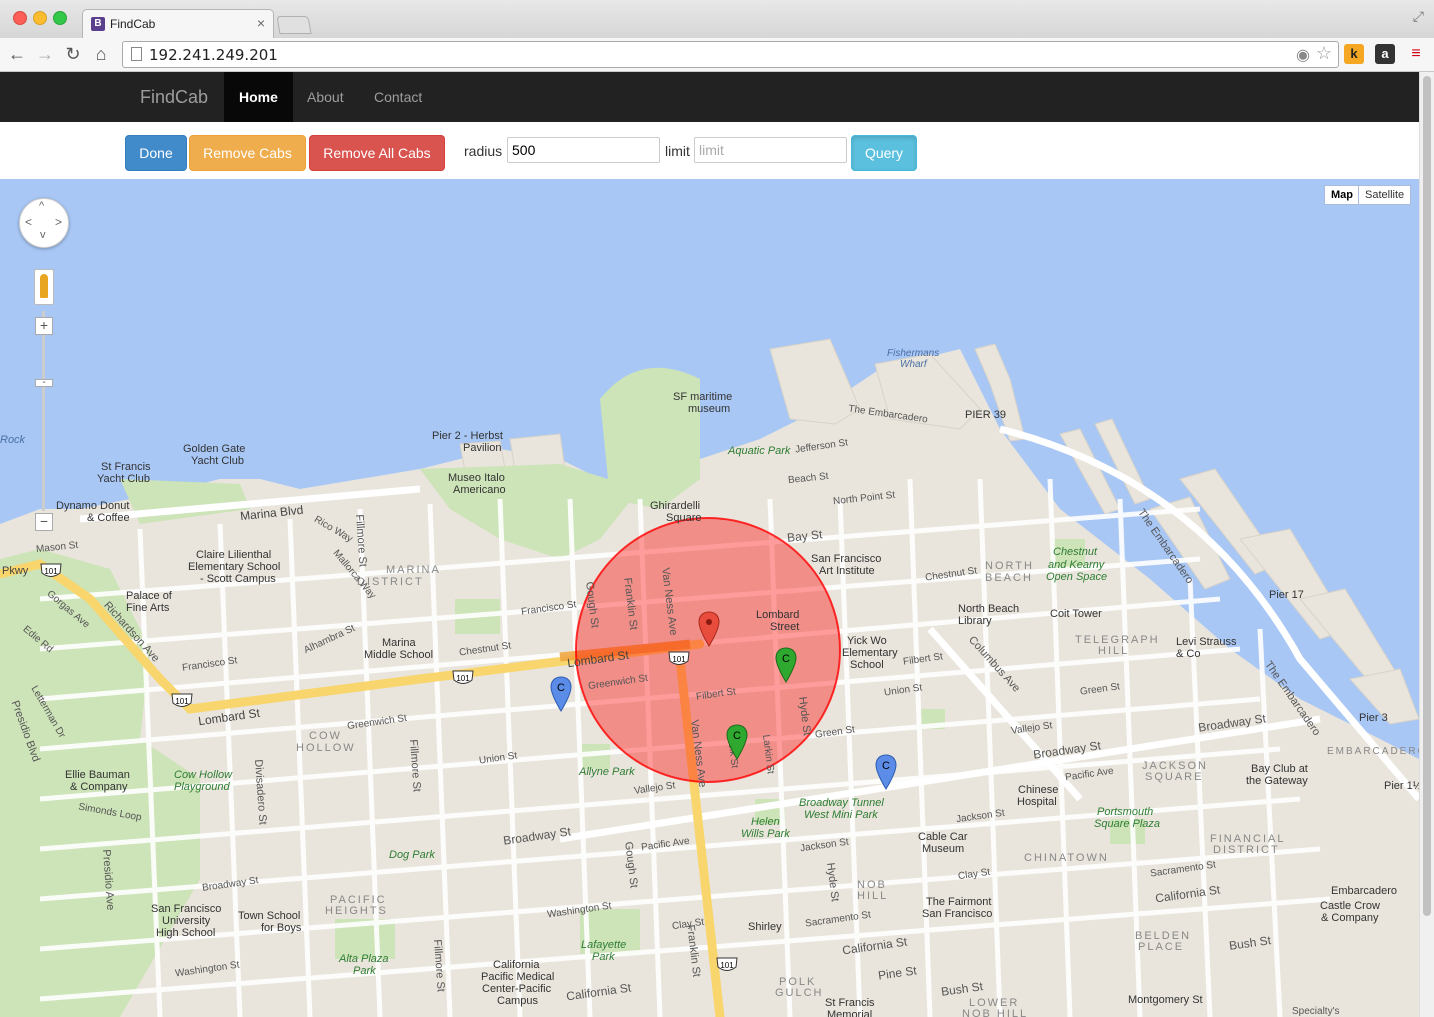 Image resolution: width=1434 pixels, height=1017 pixels. What do you see at coordinates (1125, 812) in the screenshot?
I see `map-label: Portsmouth` at bounding box center [1125, 812].